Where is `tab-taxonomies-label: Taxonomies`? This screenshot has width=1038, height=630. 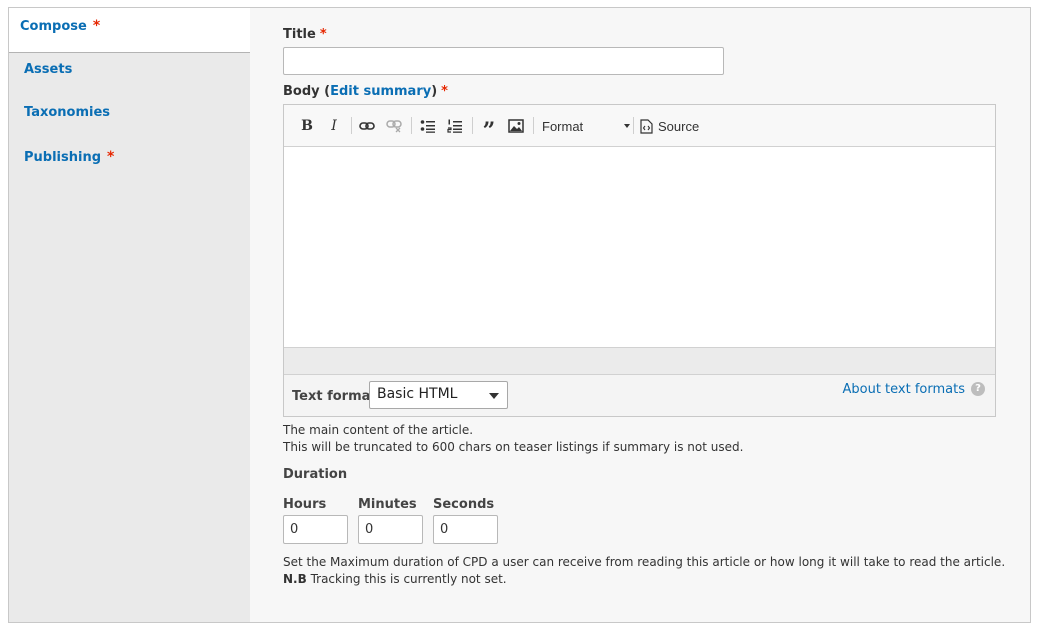 tab-taxonomies-label: Taxonomies is located at coordinates (67, 112).